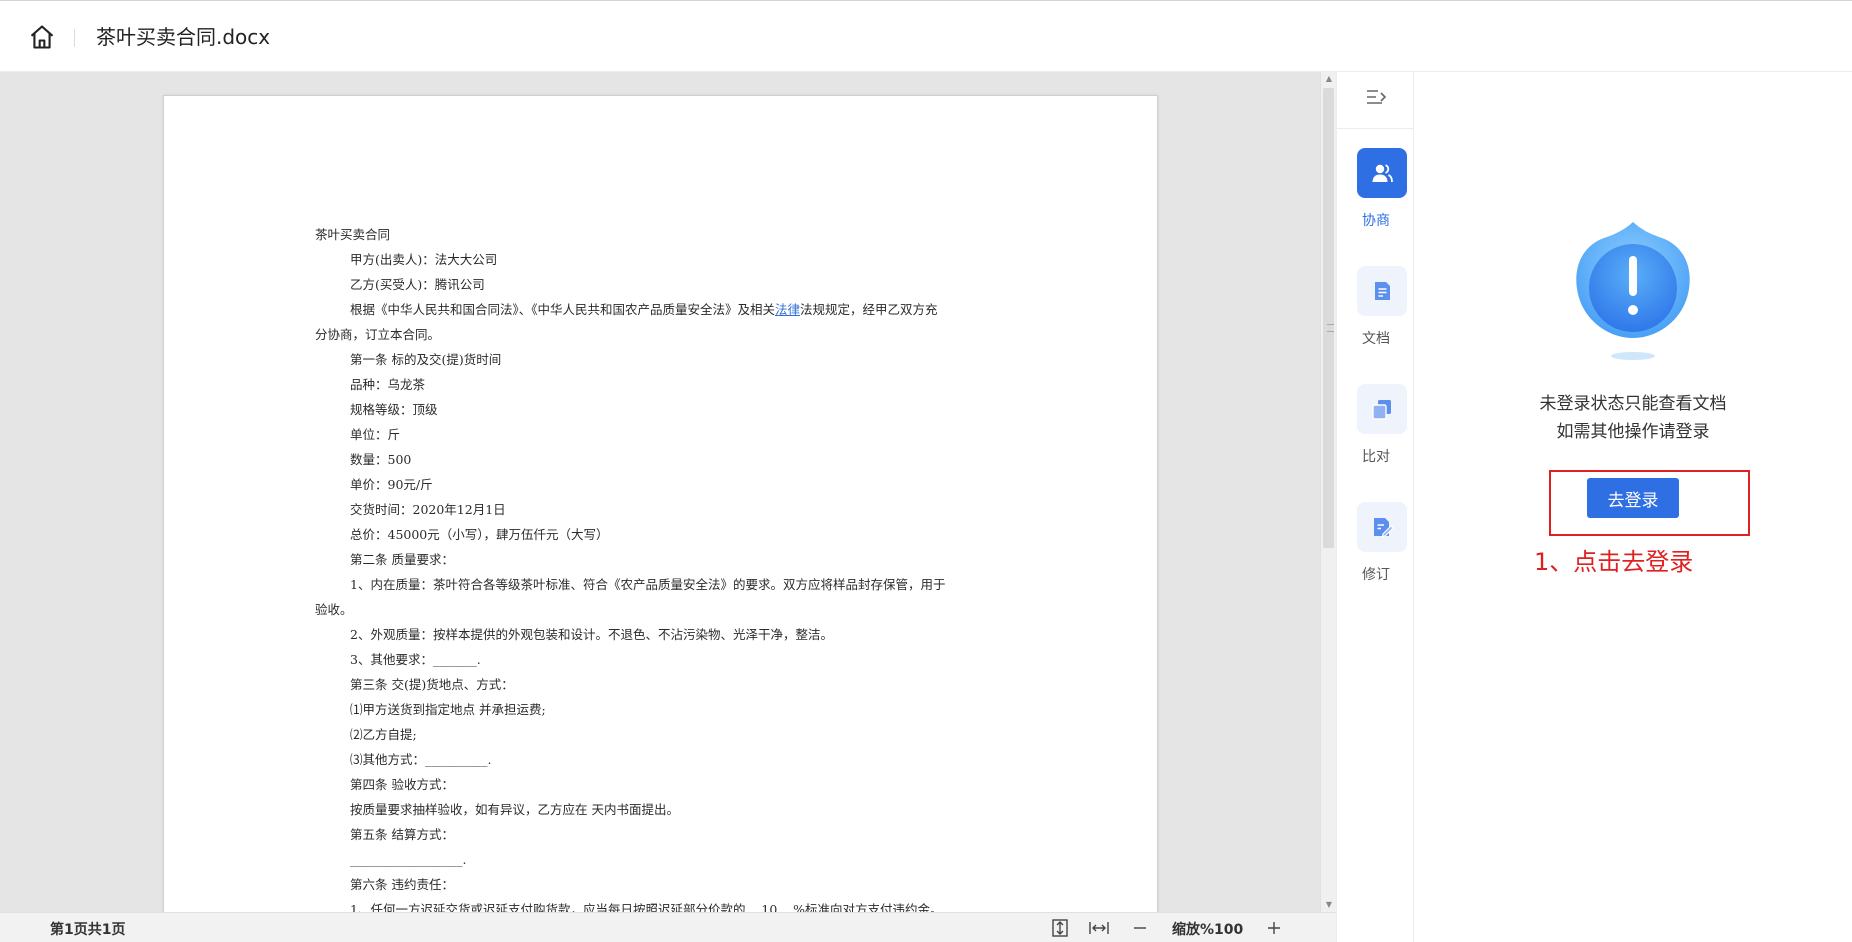  I want to click on scroll-down-arrow-icon: ▼, so click(1329, 905).